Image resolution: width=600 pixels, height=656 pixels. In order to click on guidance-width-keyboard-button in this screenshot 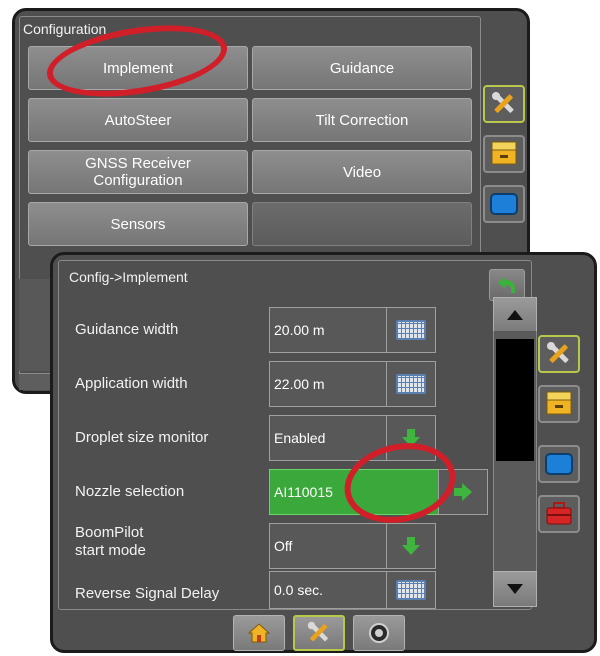, I will do `click(411, 330)`.